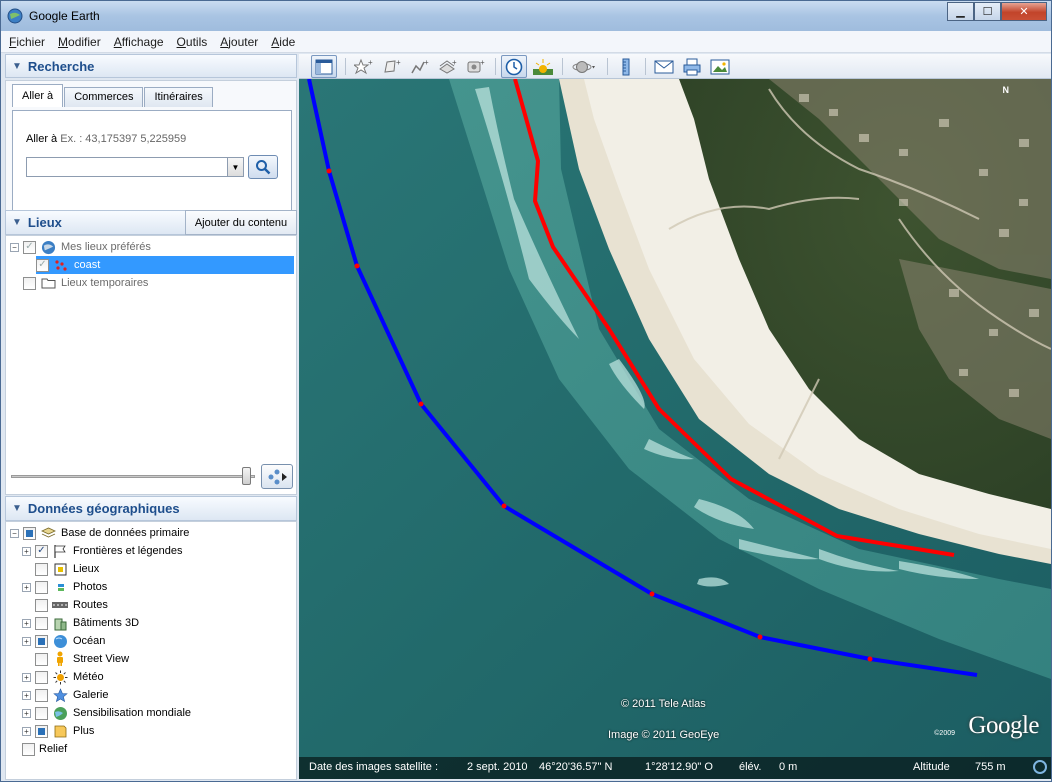 The image size is (1052, 782). What do you see at coordinates (364, 66) in the screenshot?
I see `add-placemark-button: +` at bounding box center [364, 66].